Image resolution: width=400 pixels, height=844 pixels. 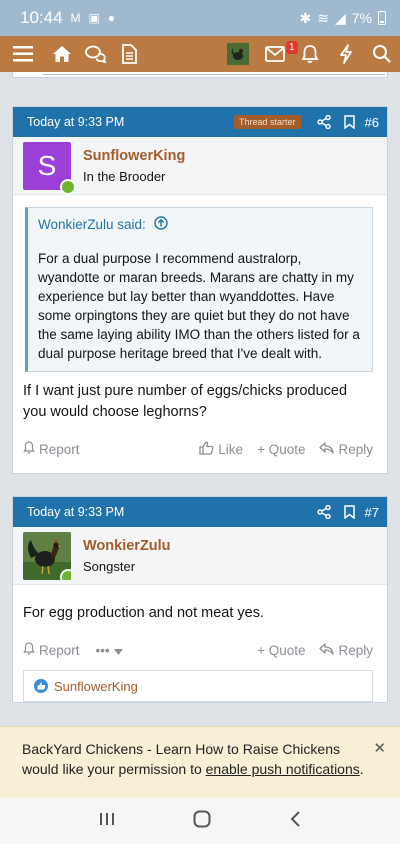 I want to click on user-title: Songster, so click(x=109, y=566).